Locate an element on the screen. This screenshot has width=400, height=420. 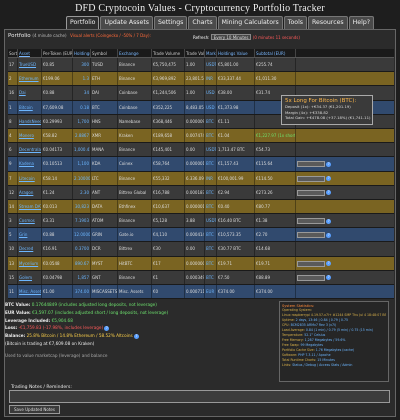
cell-exch: HitBTC is located at coordinates (135, 263).